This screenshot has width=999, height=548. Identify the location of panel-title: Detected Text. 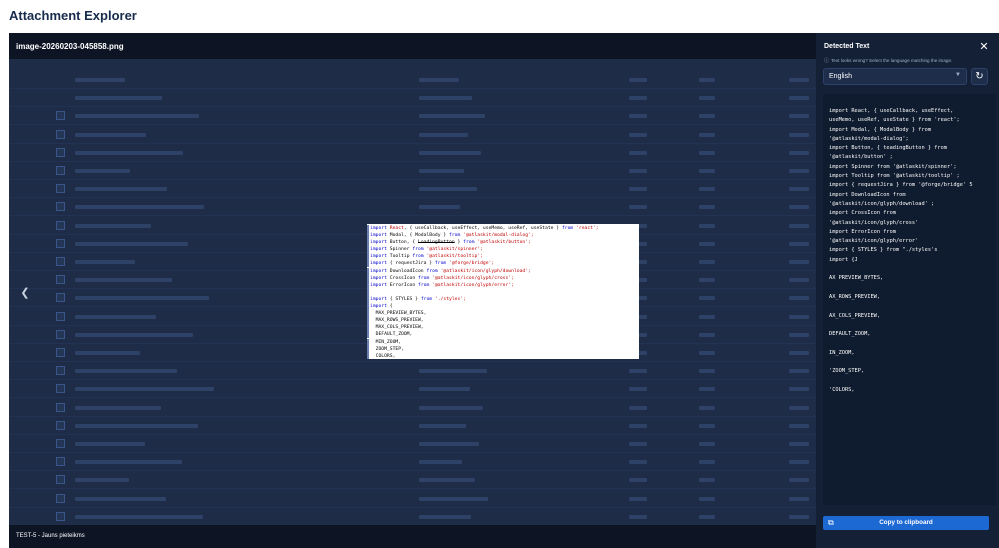
(847, 46).